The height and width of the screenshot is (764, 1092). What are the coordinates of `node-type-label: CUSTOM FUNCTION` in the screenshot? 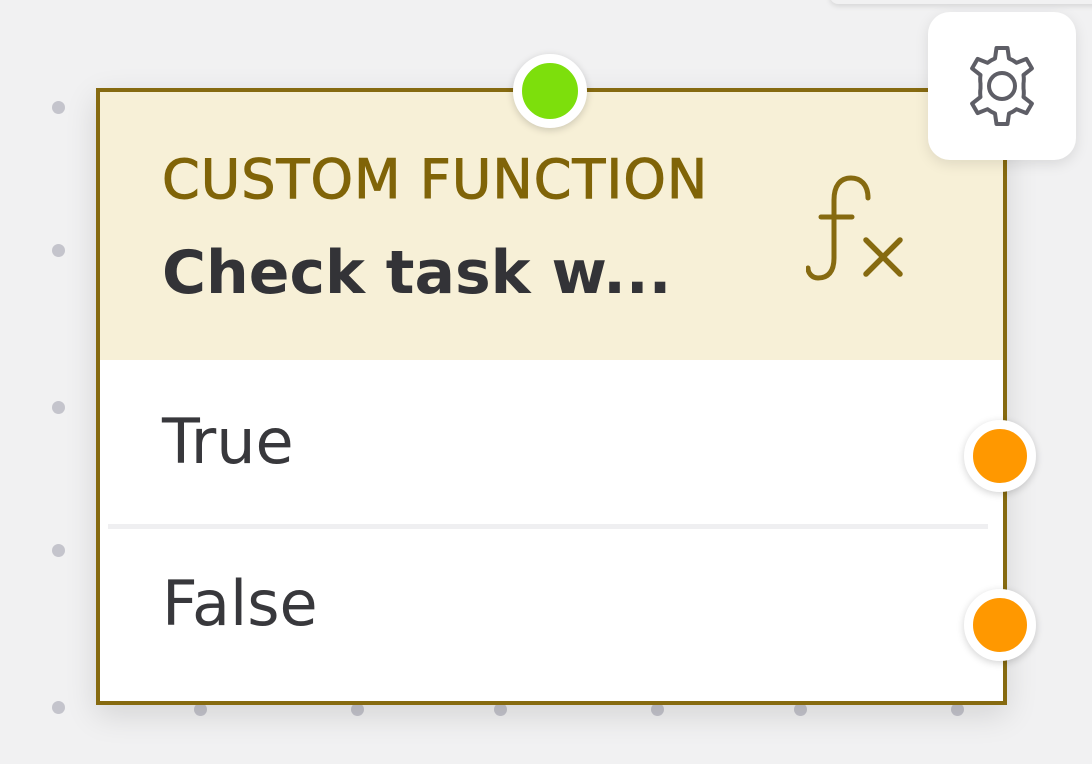 It's located at (435, 180).